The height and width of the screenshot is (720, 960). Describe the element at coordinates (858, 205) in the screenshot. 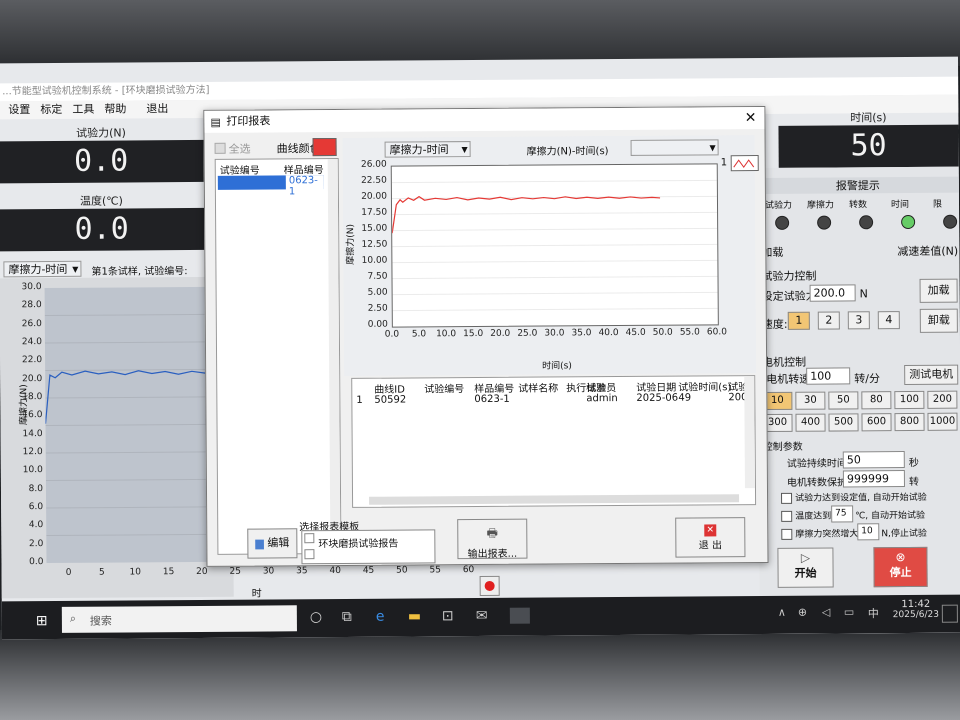

I see `alarm-led-label: 转数` at that location.